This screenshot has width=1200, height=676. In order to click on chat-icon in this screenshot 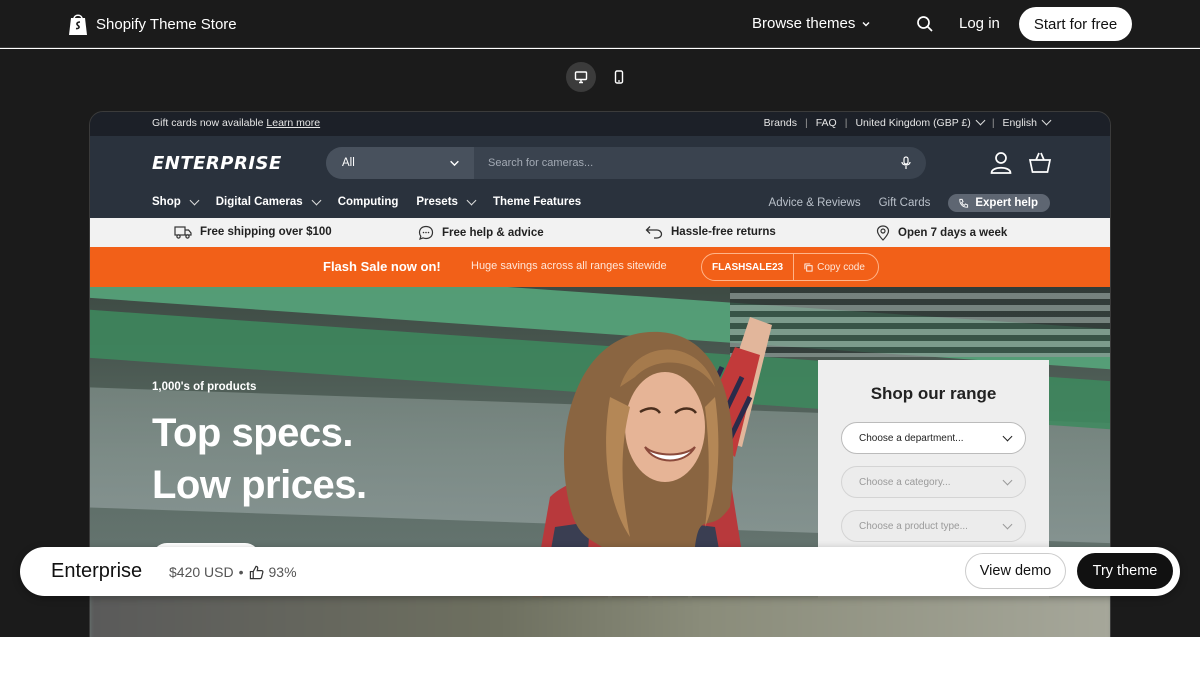, I will do `click(426, 232)`.